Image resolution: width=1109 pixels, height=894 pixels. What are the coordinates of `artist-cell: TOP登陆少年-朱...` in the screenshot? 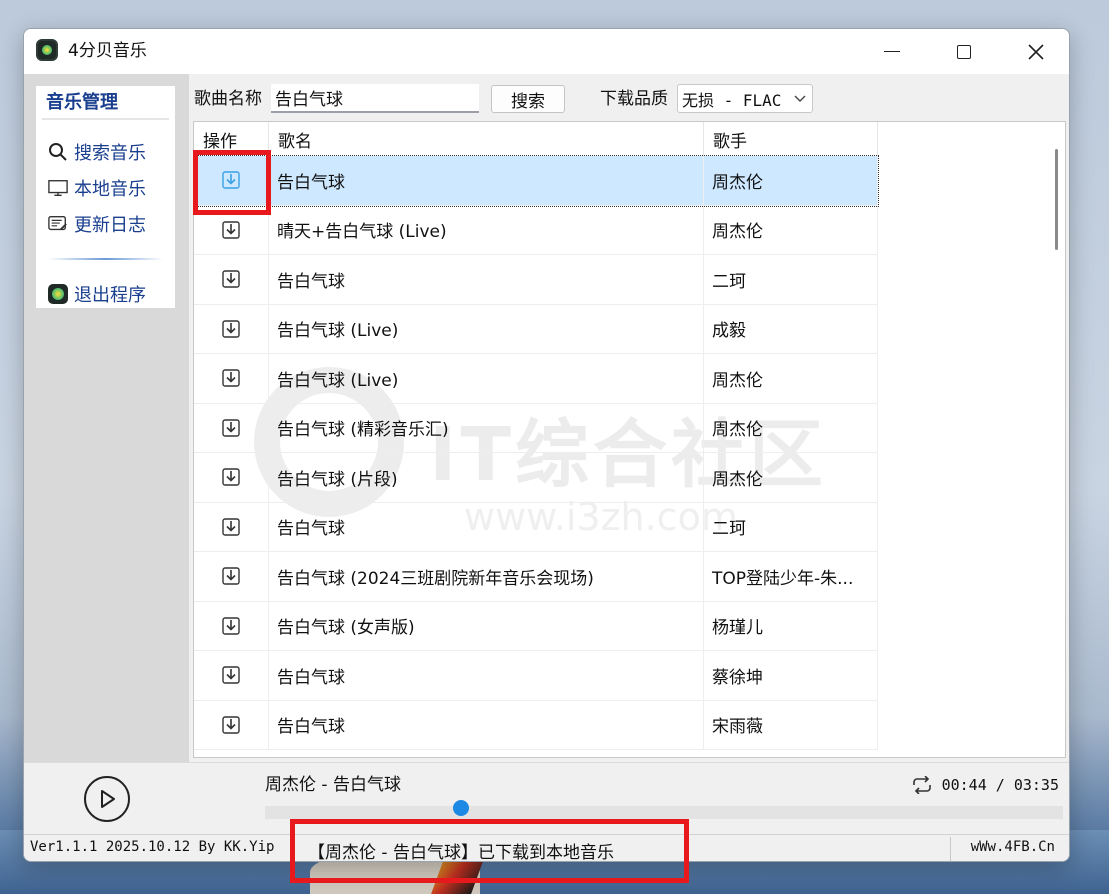 It's located at (791, 576).